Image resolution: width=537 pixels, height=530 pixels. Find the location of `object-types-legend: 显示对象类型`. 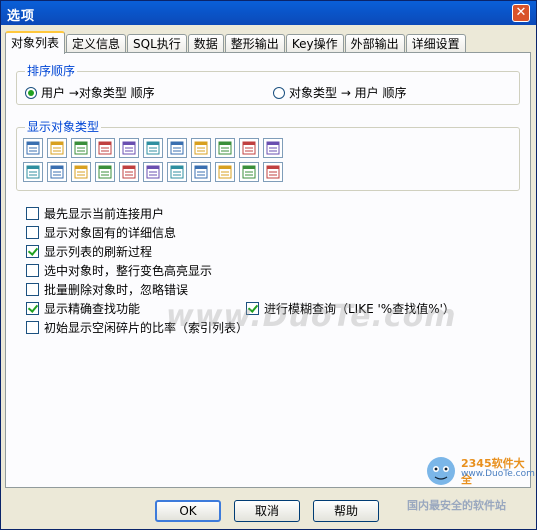

object-types-legend: 显示对象类型 is located at coordinates (63, 127).